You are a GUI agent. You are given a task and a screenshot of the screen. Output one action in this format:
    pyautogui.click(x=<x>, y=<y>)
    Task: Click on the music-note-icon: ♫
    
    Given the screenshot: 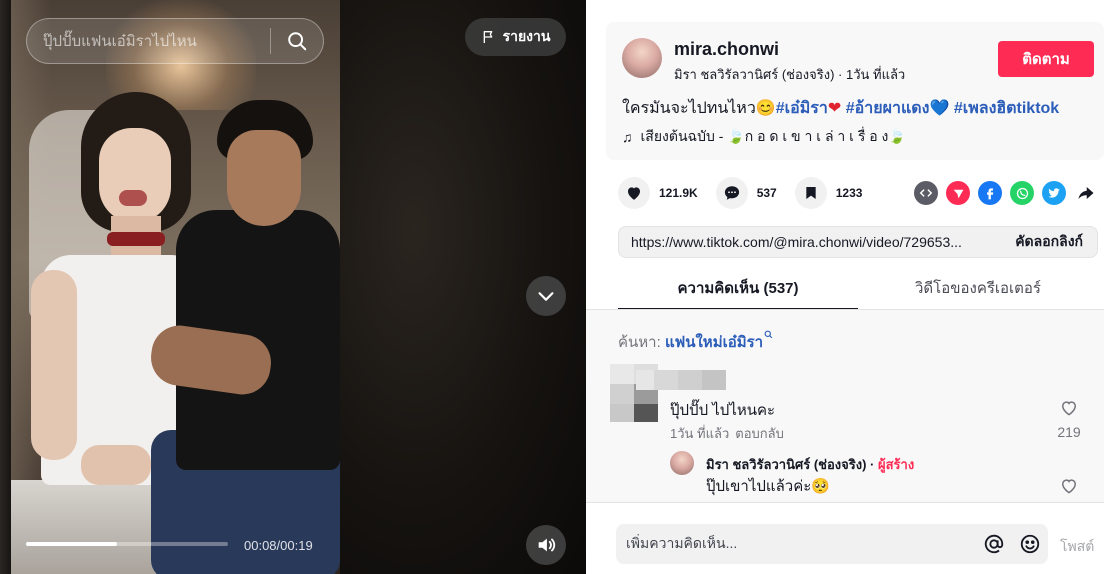 What is the action you would take?
    pyautogui.click(x=627, y=137)
    